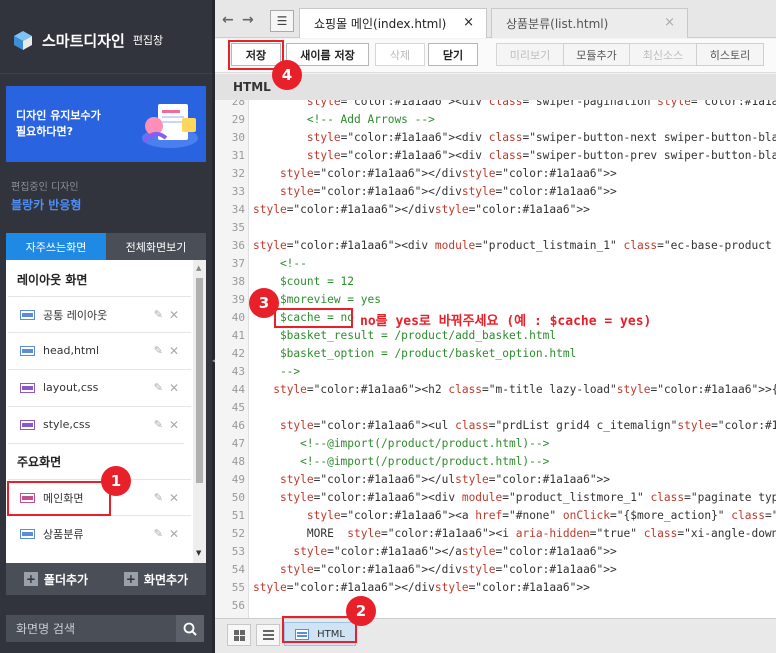  I want to click on editing-design-label: 편집중인 디자인, so click(45, 187).